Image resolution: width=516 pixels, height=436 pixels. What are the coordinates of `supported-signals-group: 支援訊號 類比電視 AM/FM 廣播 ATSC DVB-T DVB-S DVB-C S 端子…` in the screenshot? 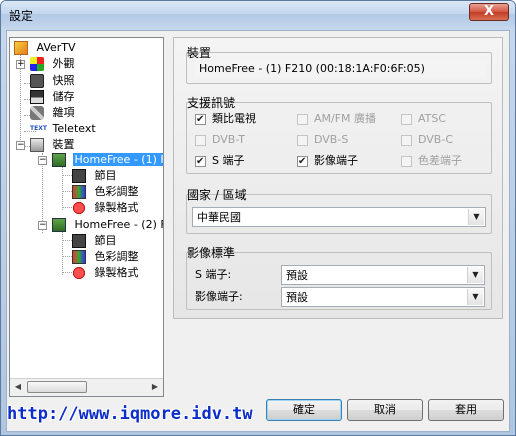 It's located at (339, 135).